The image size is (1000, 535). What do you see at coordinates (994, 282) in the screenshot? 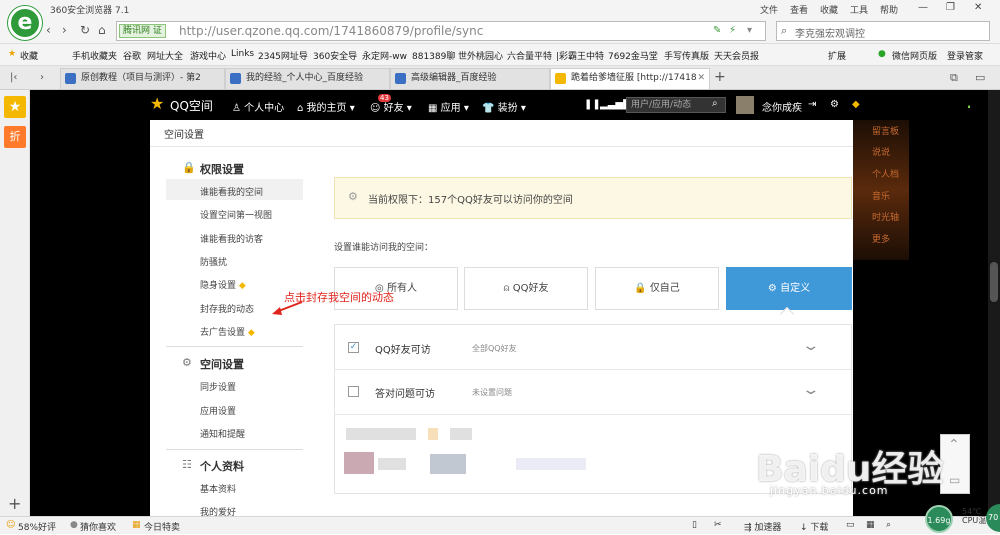
I see `scrollbar-thumb` at bounding box center [994, 282].